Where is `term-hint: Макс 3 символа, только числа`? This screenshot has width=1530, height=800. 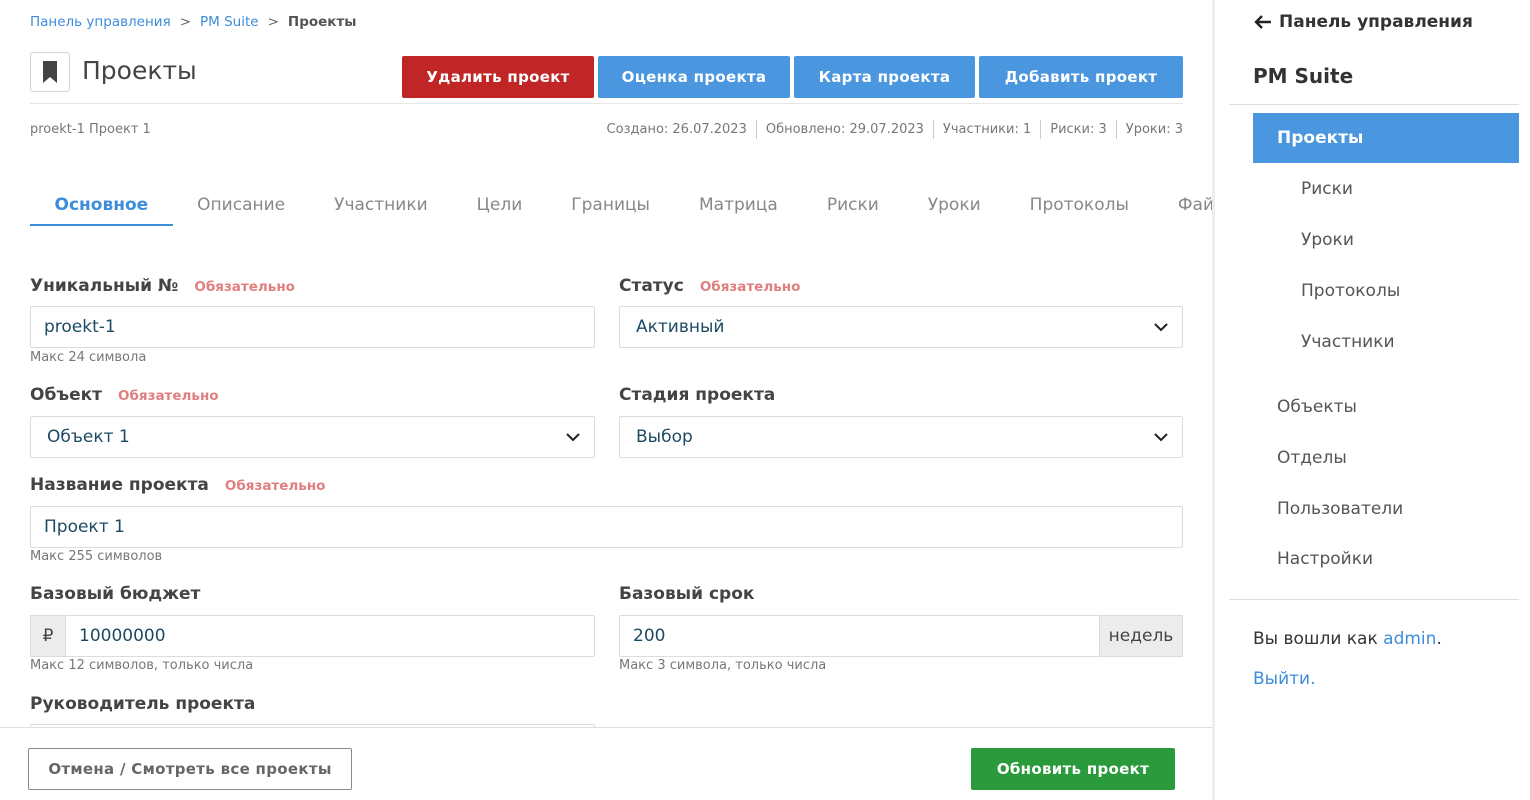 term-hint: Макс 3 символа, только числа is located at coordinates (723, 665).